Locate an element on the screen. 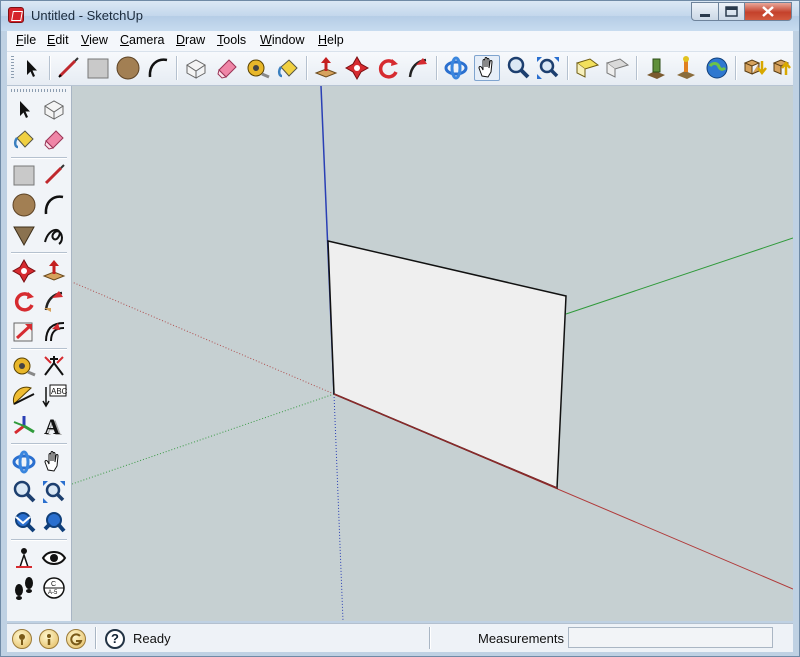  rotate-icon is located at coordinates (388, 69).